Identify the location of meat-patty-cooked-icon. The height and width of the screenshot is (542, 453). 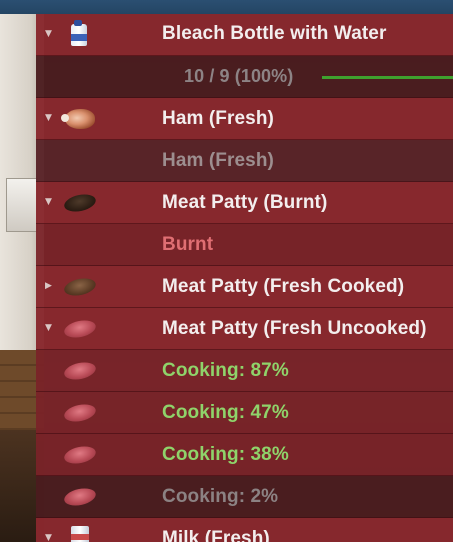
(80, 287).